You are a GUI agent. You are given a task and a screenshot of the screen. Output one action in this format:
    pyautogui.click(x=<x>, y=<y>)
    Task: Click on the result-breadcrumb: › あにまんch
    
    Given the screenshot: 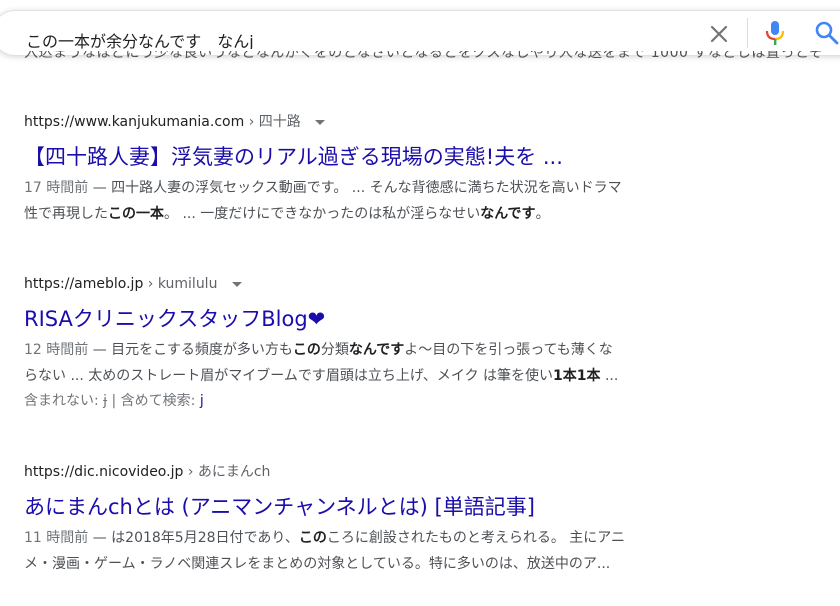 What is the action you would take?
    pyautogui.click(x=229, y=472)
    